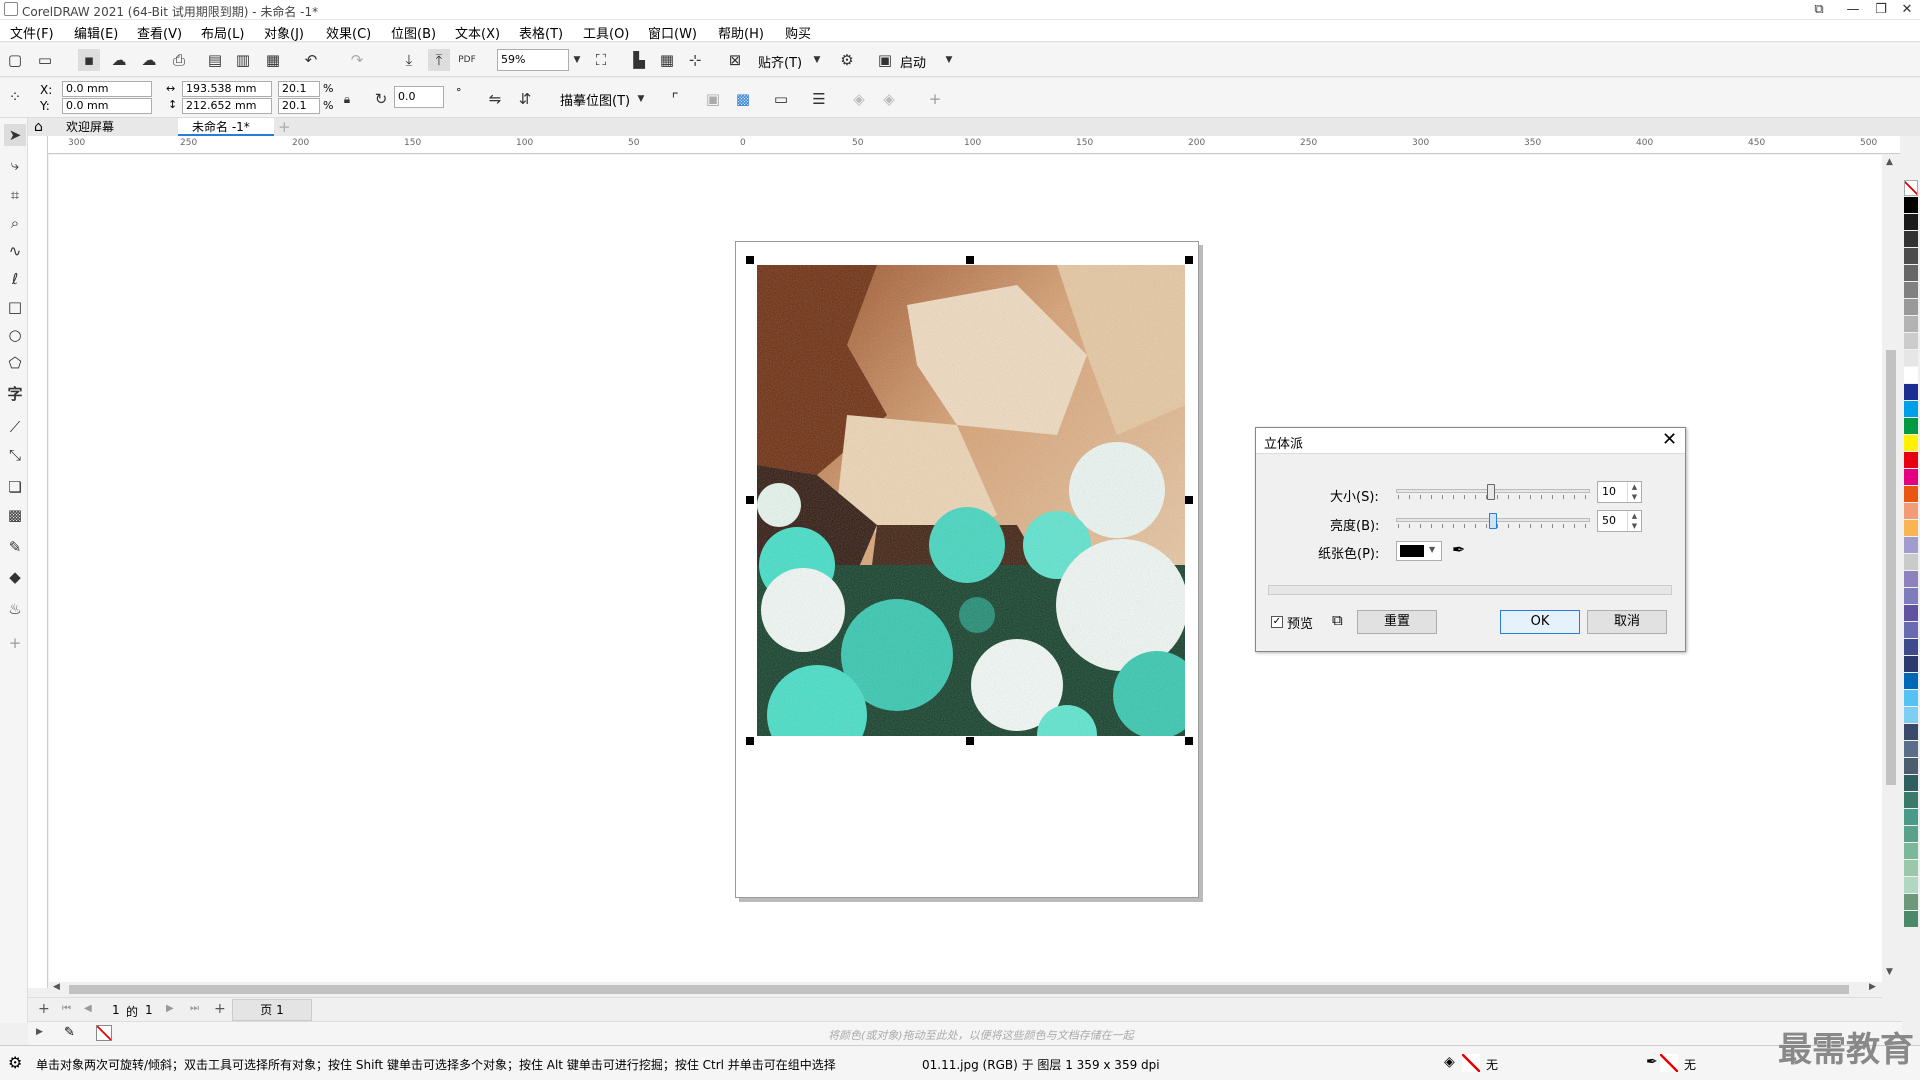  I want to click on smart-fill-icon: ♨, so click(15, 609).